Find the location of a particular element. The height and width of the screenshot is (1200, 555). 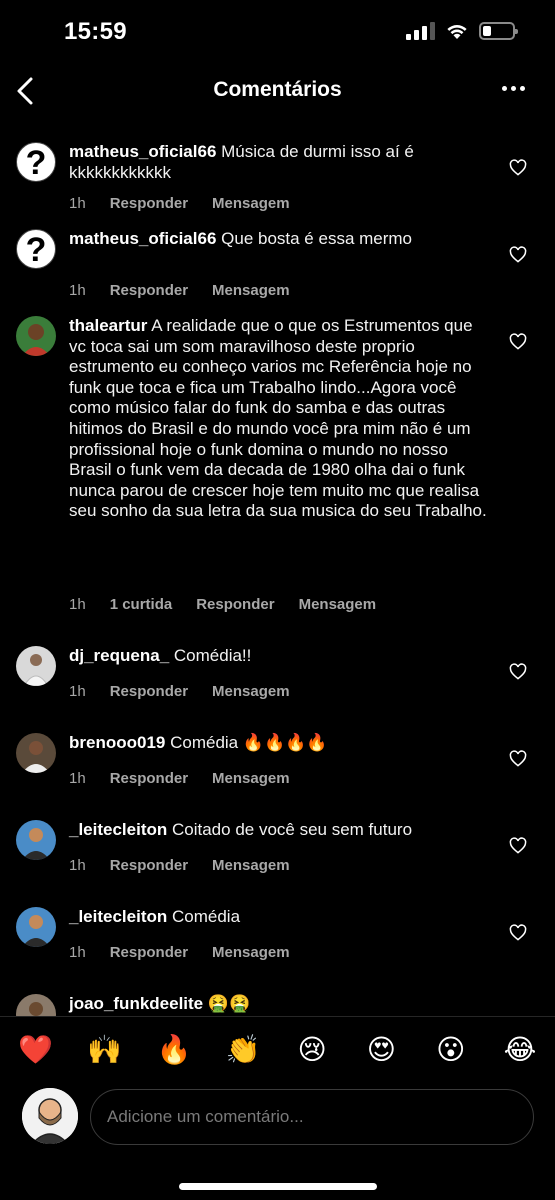

header: Comentários is located at coordinates (277, 91).